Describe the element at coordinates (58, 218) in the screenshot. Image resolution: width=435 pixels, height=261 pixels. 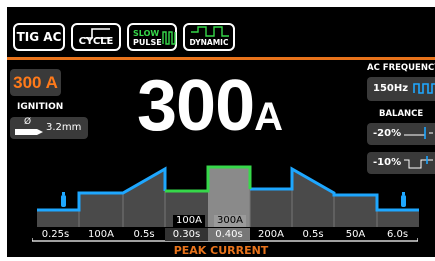
I see `segment-pre-gas` at that location.